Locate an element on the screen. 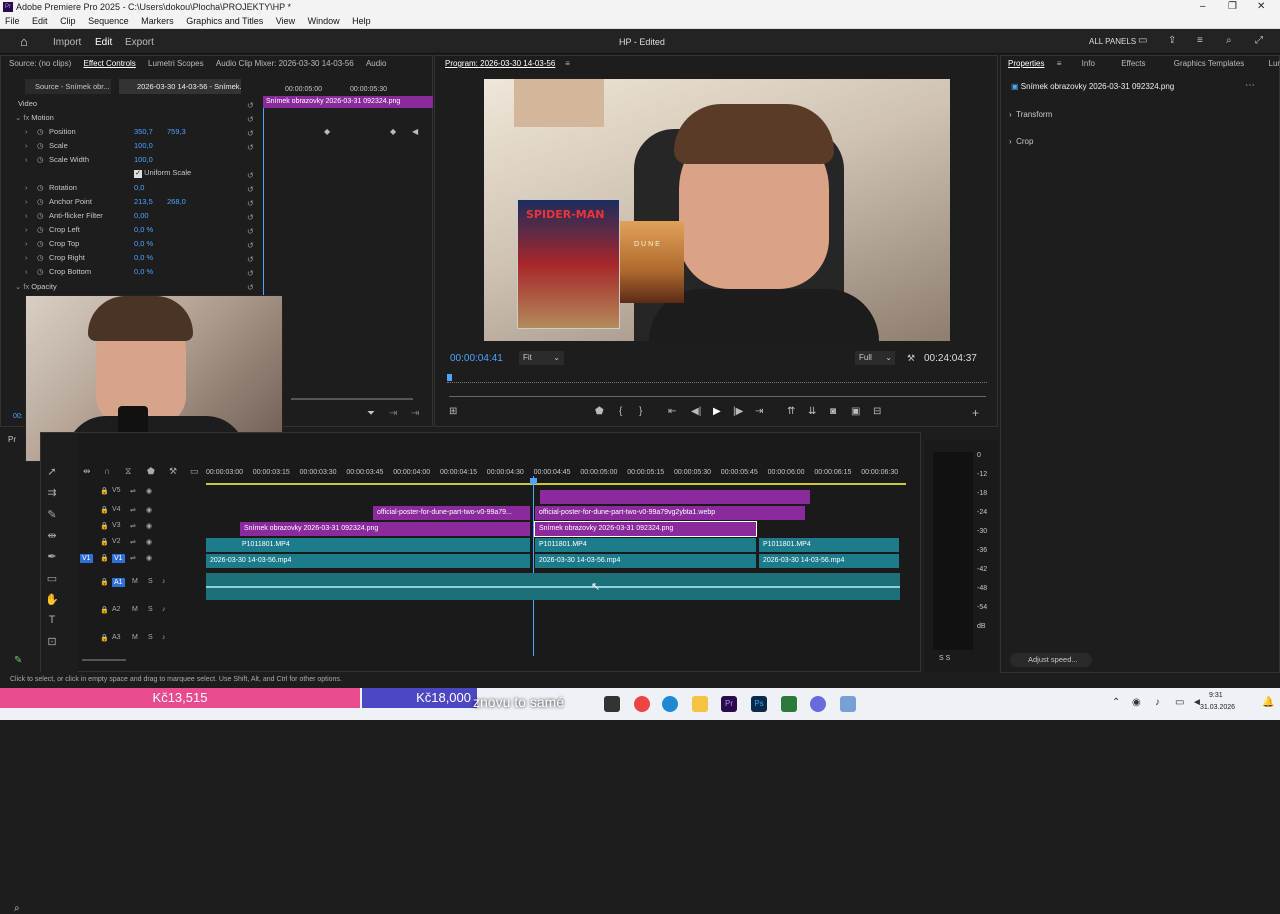 The height and width of the screenshot is (914, 1280). effect-controls-tab: Effect Controls is located at coordinates (109, 63).